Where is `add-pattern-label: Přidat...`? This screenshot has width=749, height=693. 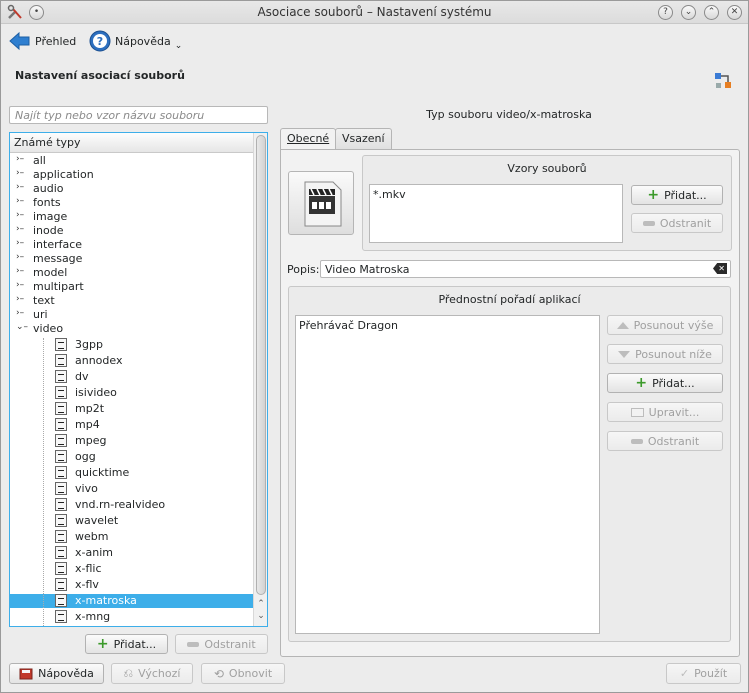
add-pattern-label: Přidat... is located at coordinates (685, 195).